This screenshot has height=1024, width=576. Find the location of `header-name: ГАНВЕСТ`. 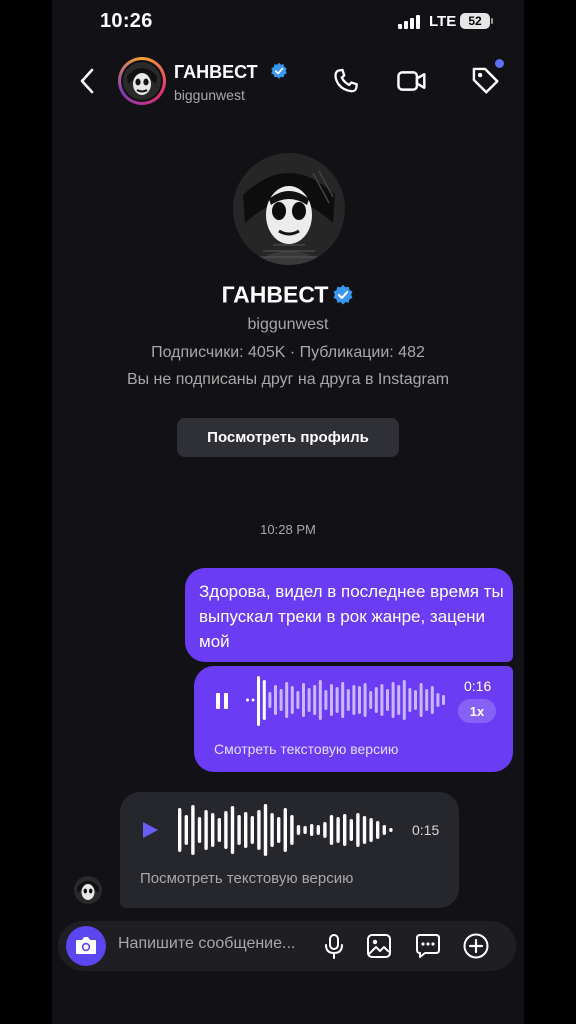

header-name: ГАНВЕСТ is located at coordinates (216, 72).